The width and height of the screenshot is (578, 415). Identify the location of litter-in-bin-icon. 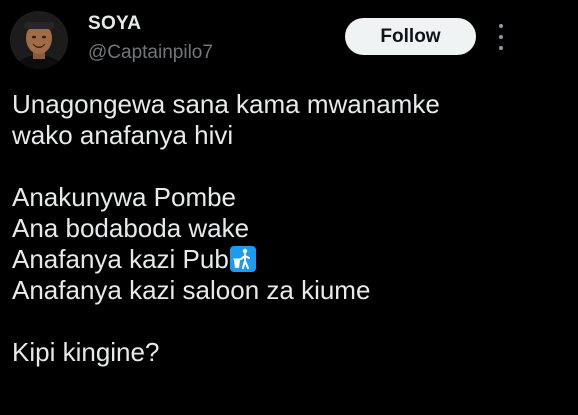
(242, 259).